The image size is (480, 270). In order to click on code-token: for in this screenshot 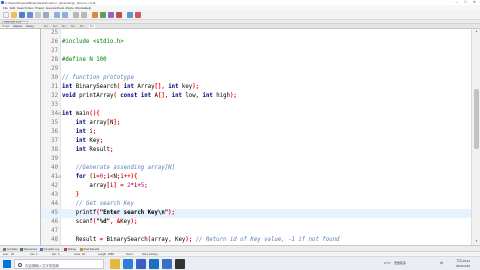, I will do `click(80, 177)`.